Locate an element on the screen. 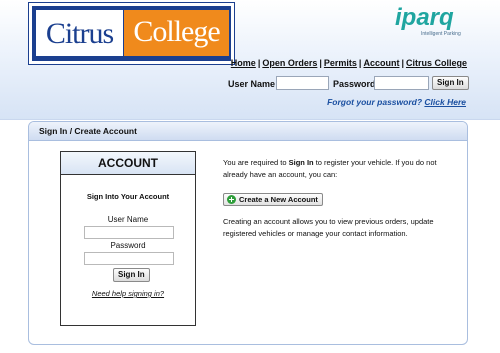 This screenshot has height=353, width=500. account-box-subtitle: Sign Into Your Account is located at coordinates (128, 196).